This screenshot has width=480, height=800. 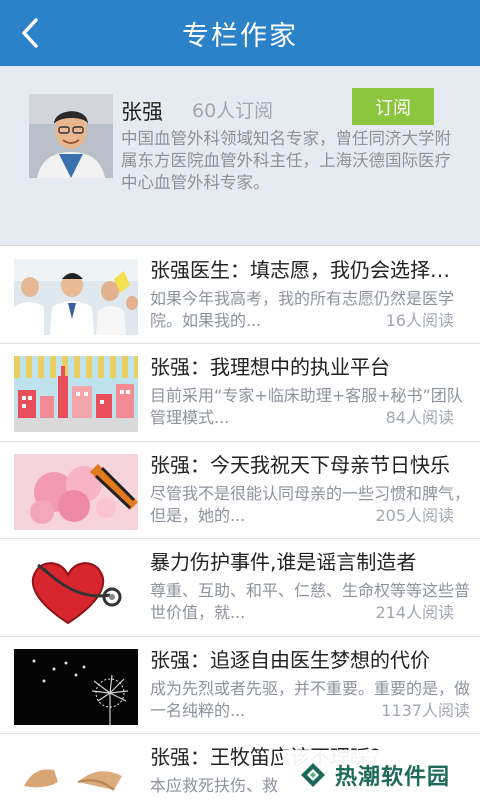 I want to click on author-name: 张强, so click(x=142, y=112).